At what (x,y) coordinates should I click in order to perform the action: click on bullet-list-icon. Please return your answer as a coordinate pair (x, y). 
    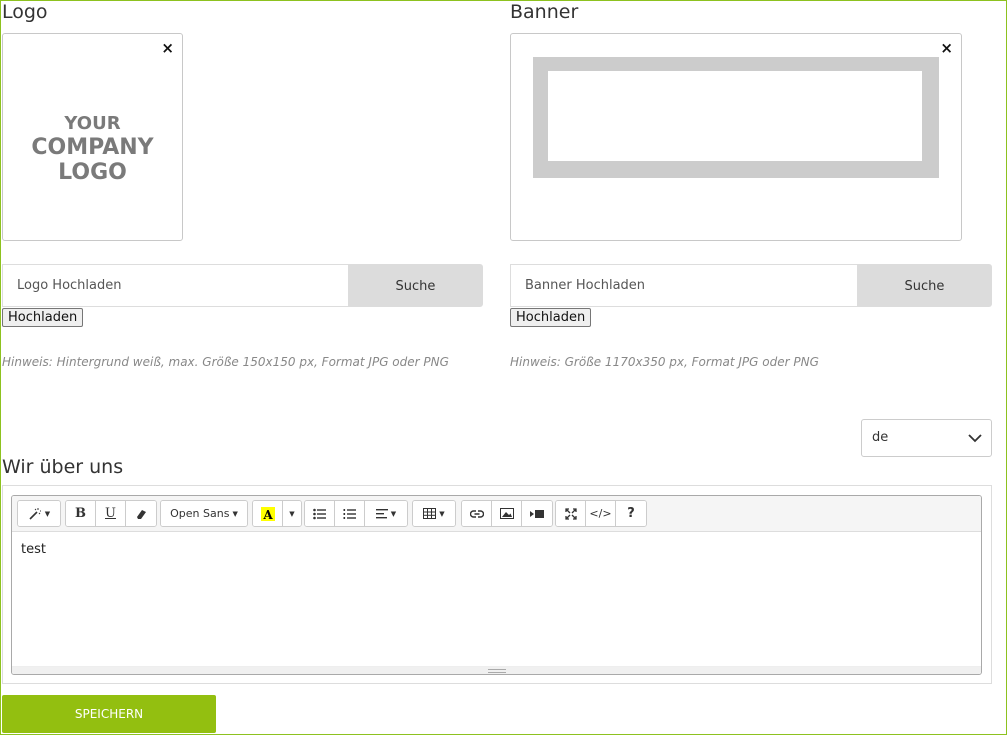
    Looking at the image, I should click on (319, 513).